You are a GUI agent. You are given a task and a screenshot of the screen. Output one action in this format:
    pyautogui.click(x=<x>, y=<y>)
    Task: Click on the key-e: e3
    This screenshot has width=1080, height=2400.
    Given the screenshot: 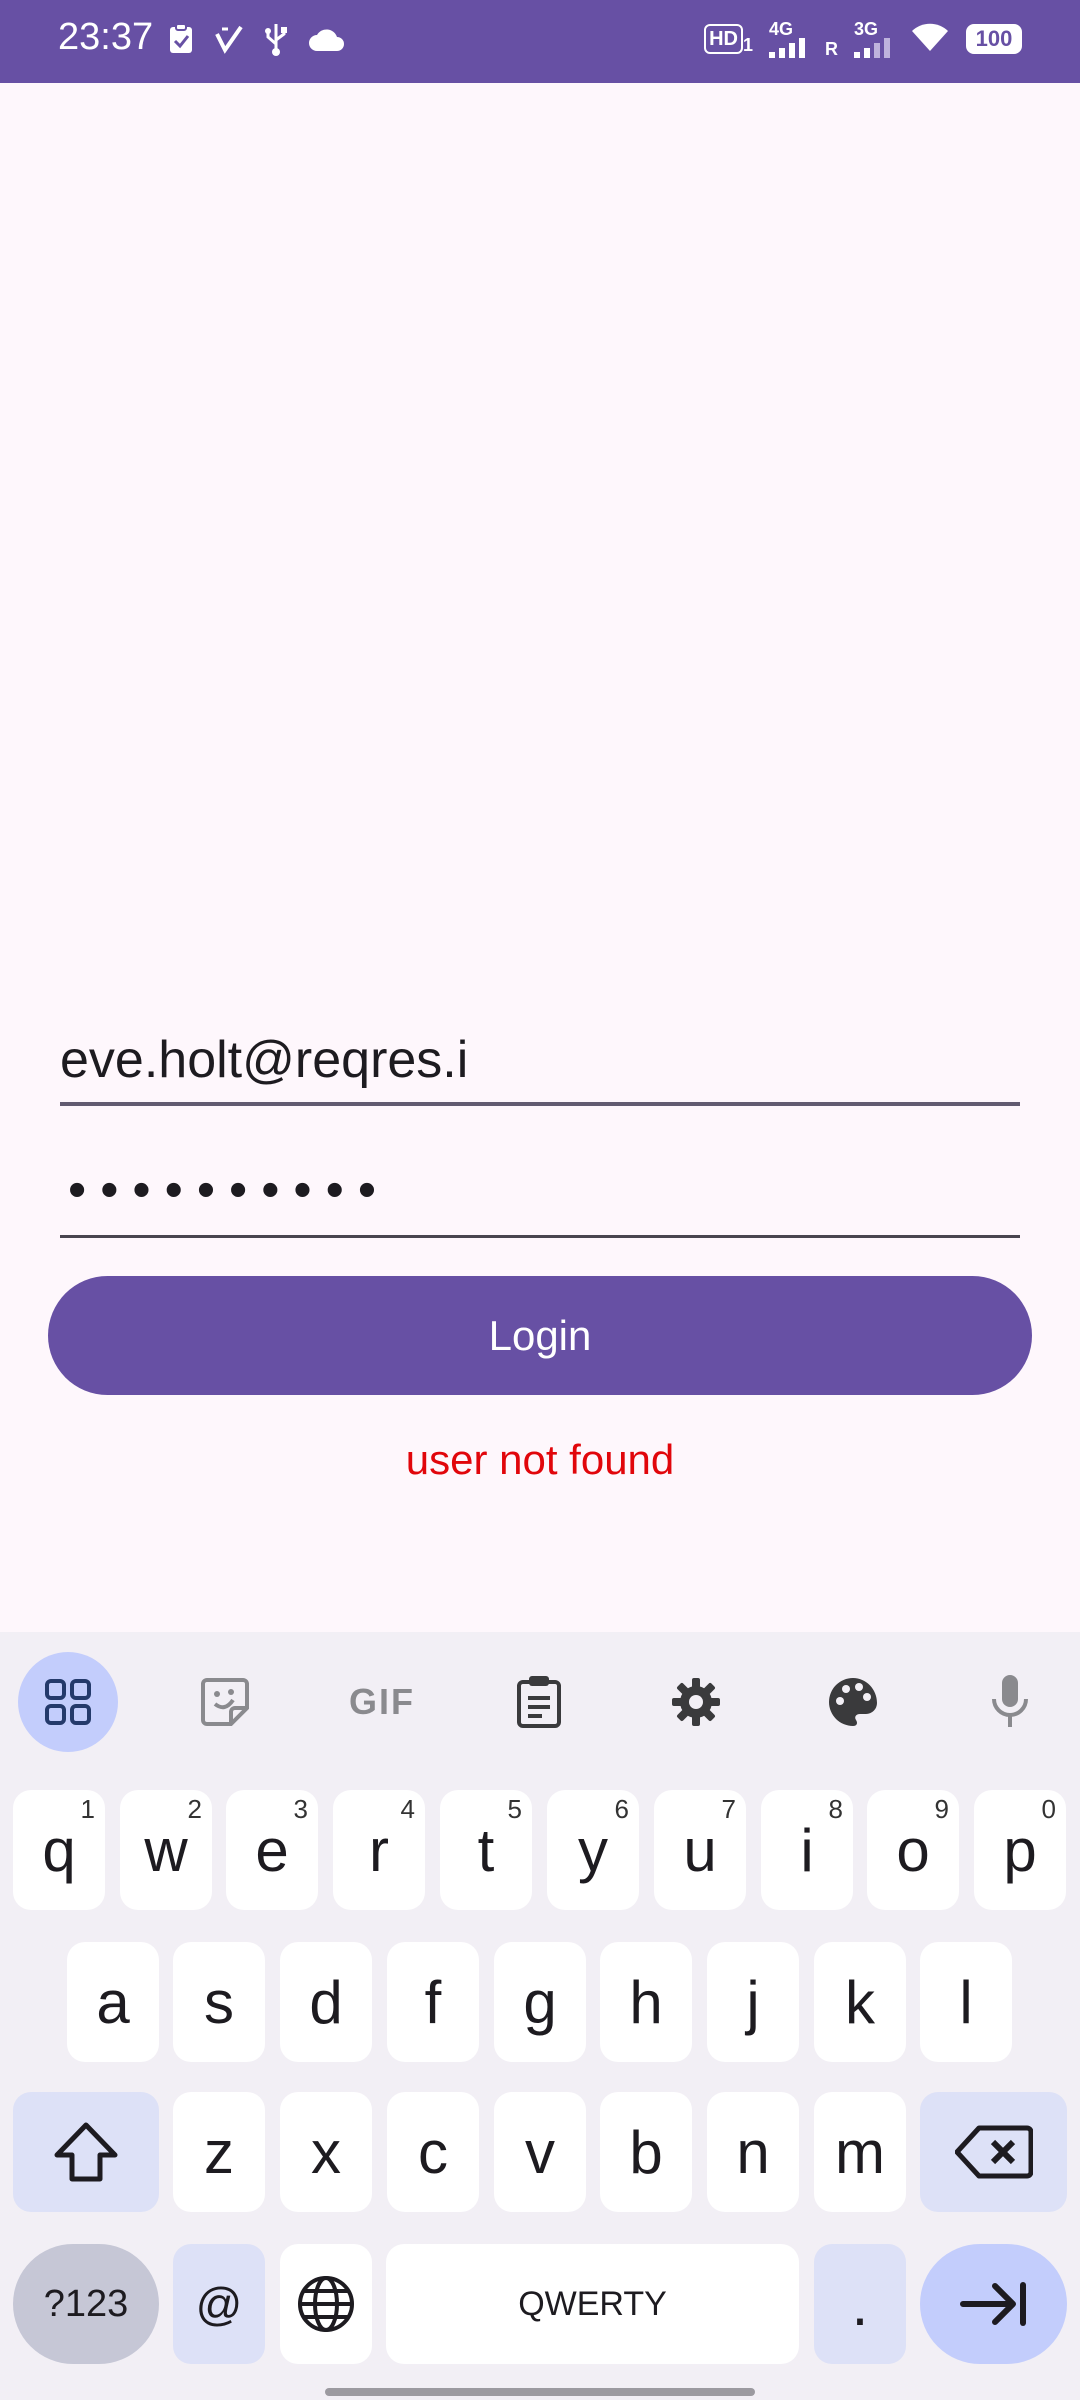 What is the action you would take?
    pyautogui.click(x=272, y=1850)
    